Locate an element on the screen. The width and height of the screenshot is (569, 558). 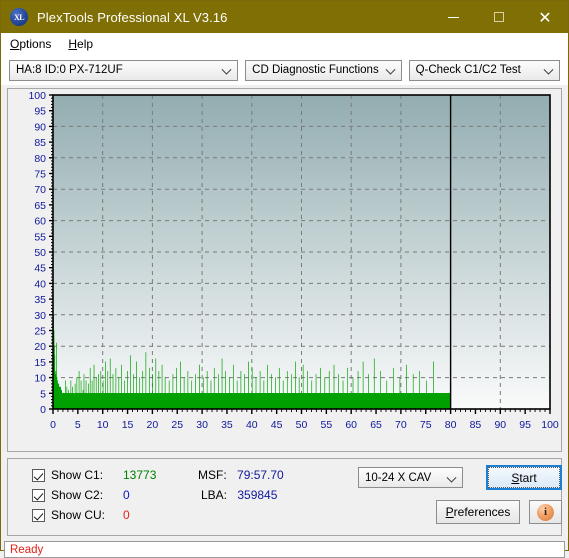
cu-value: 0 is located at coordinates (126, 515).